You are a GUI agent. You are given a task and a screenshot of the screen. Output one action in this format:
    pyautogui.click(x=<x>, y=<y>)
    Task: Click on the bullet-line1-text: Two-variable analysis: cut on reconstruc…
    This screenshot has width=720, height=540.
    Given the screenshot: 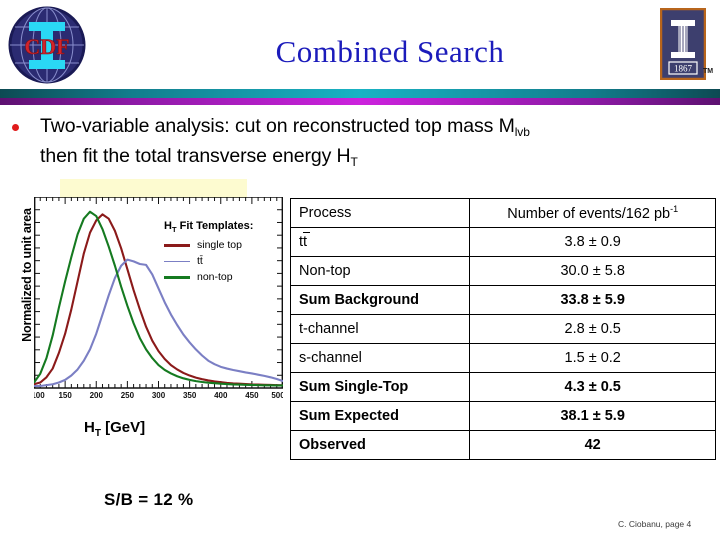 What is the action you would take?
    pyautogui.click(x=277, y=126)
    